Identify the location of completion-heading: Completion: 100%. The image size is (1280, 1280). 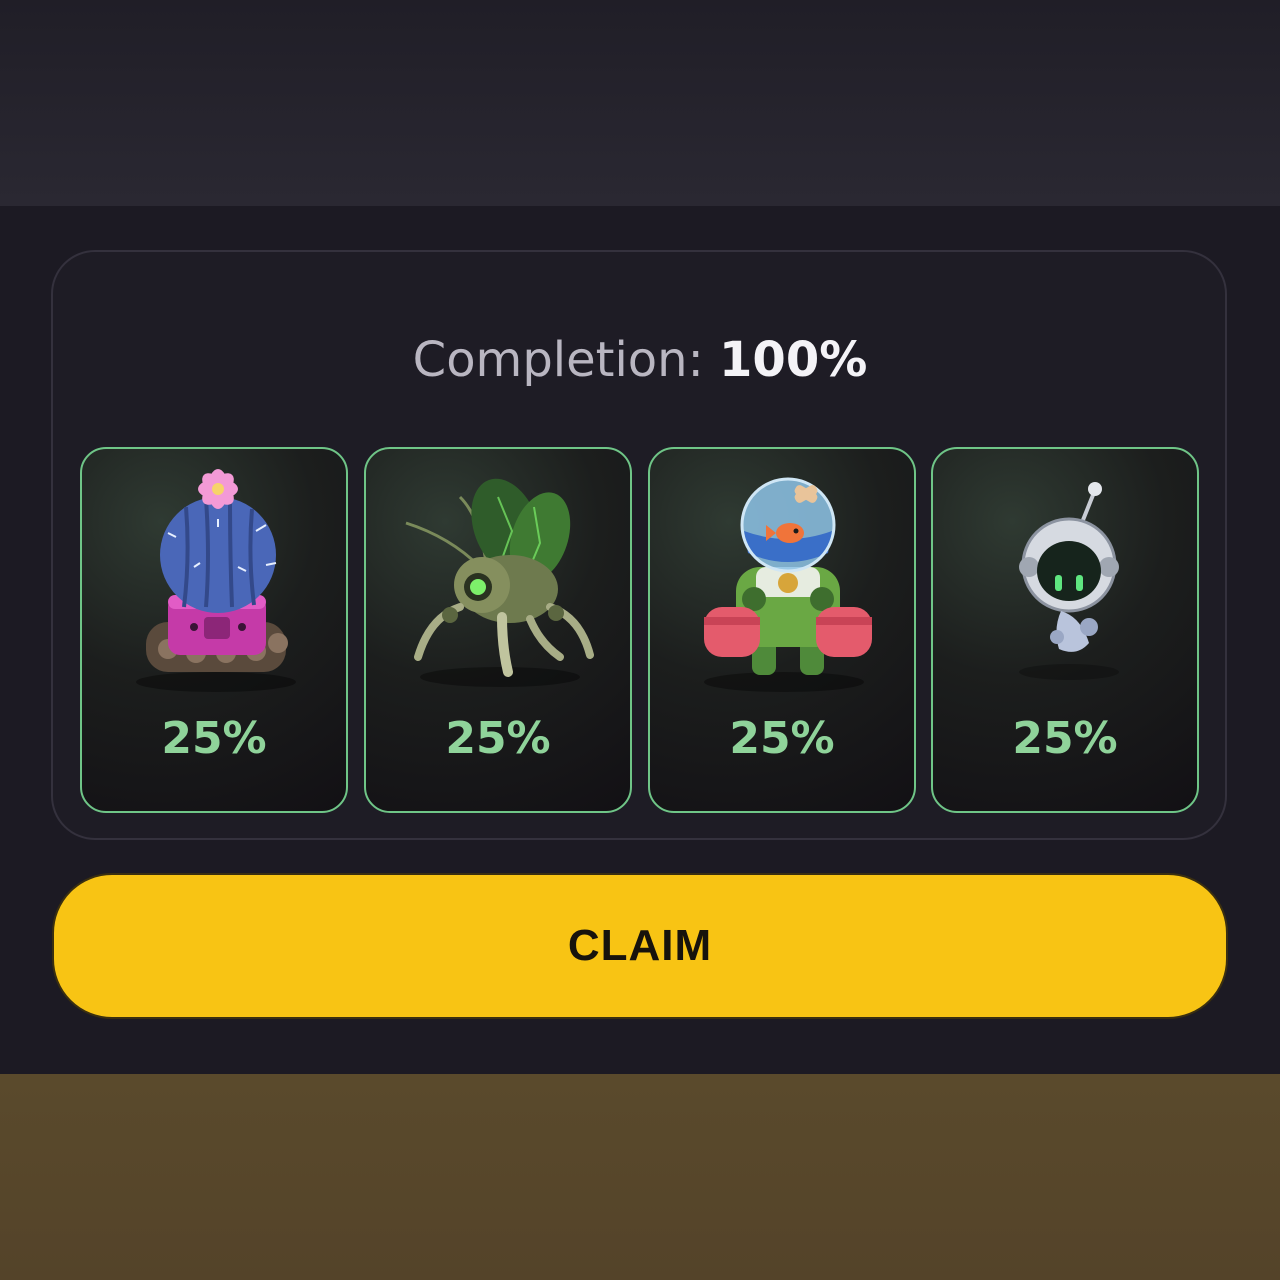
(640, 360).